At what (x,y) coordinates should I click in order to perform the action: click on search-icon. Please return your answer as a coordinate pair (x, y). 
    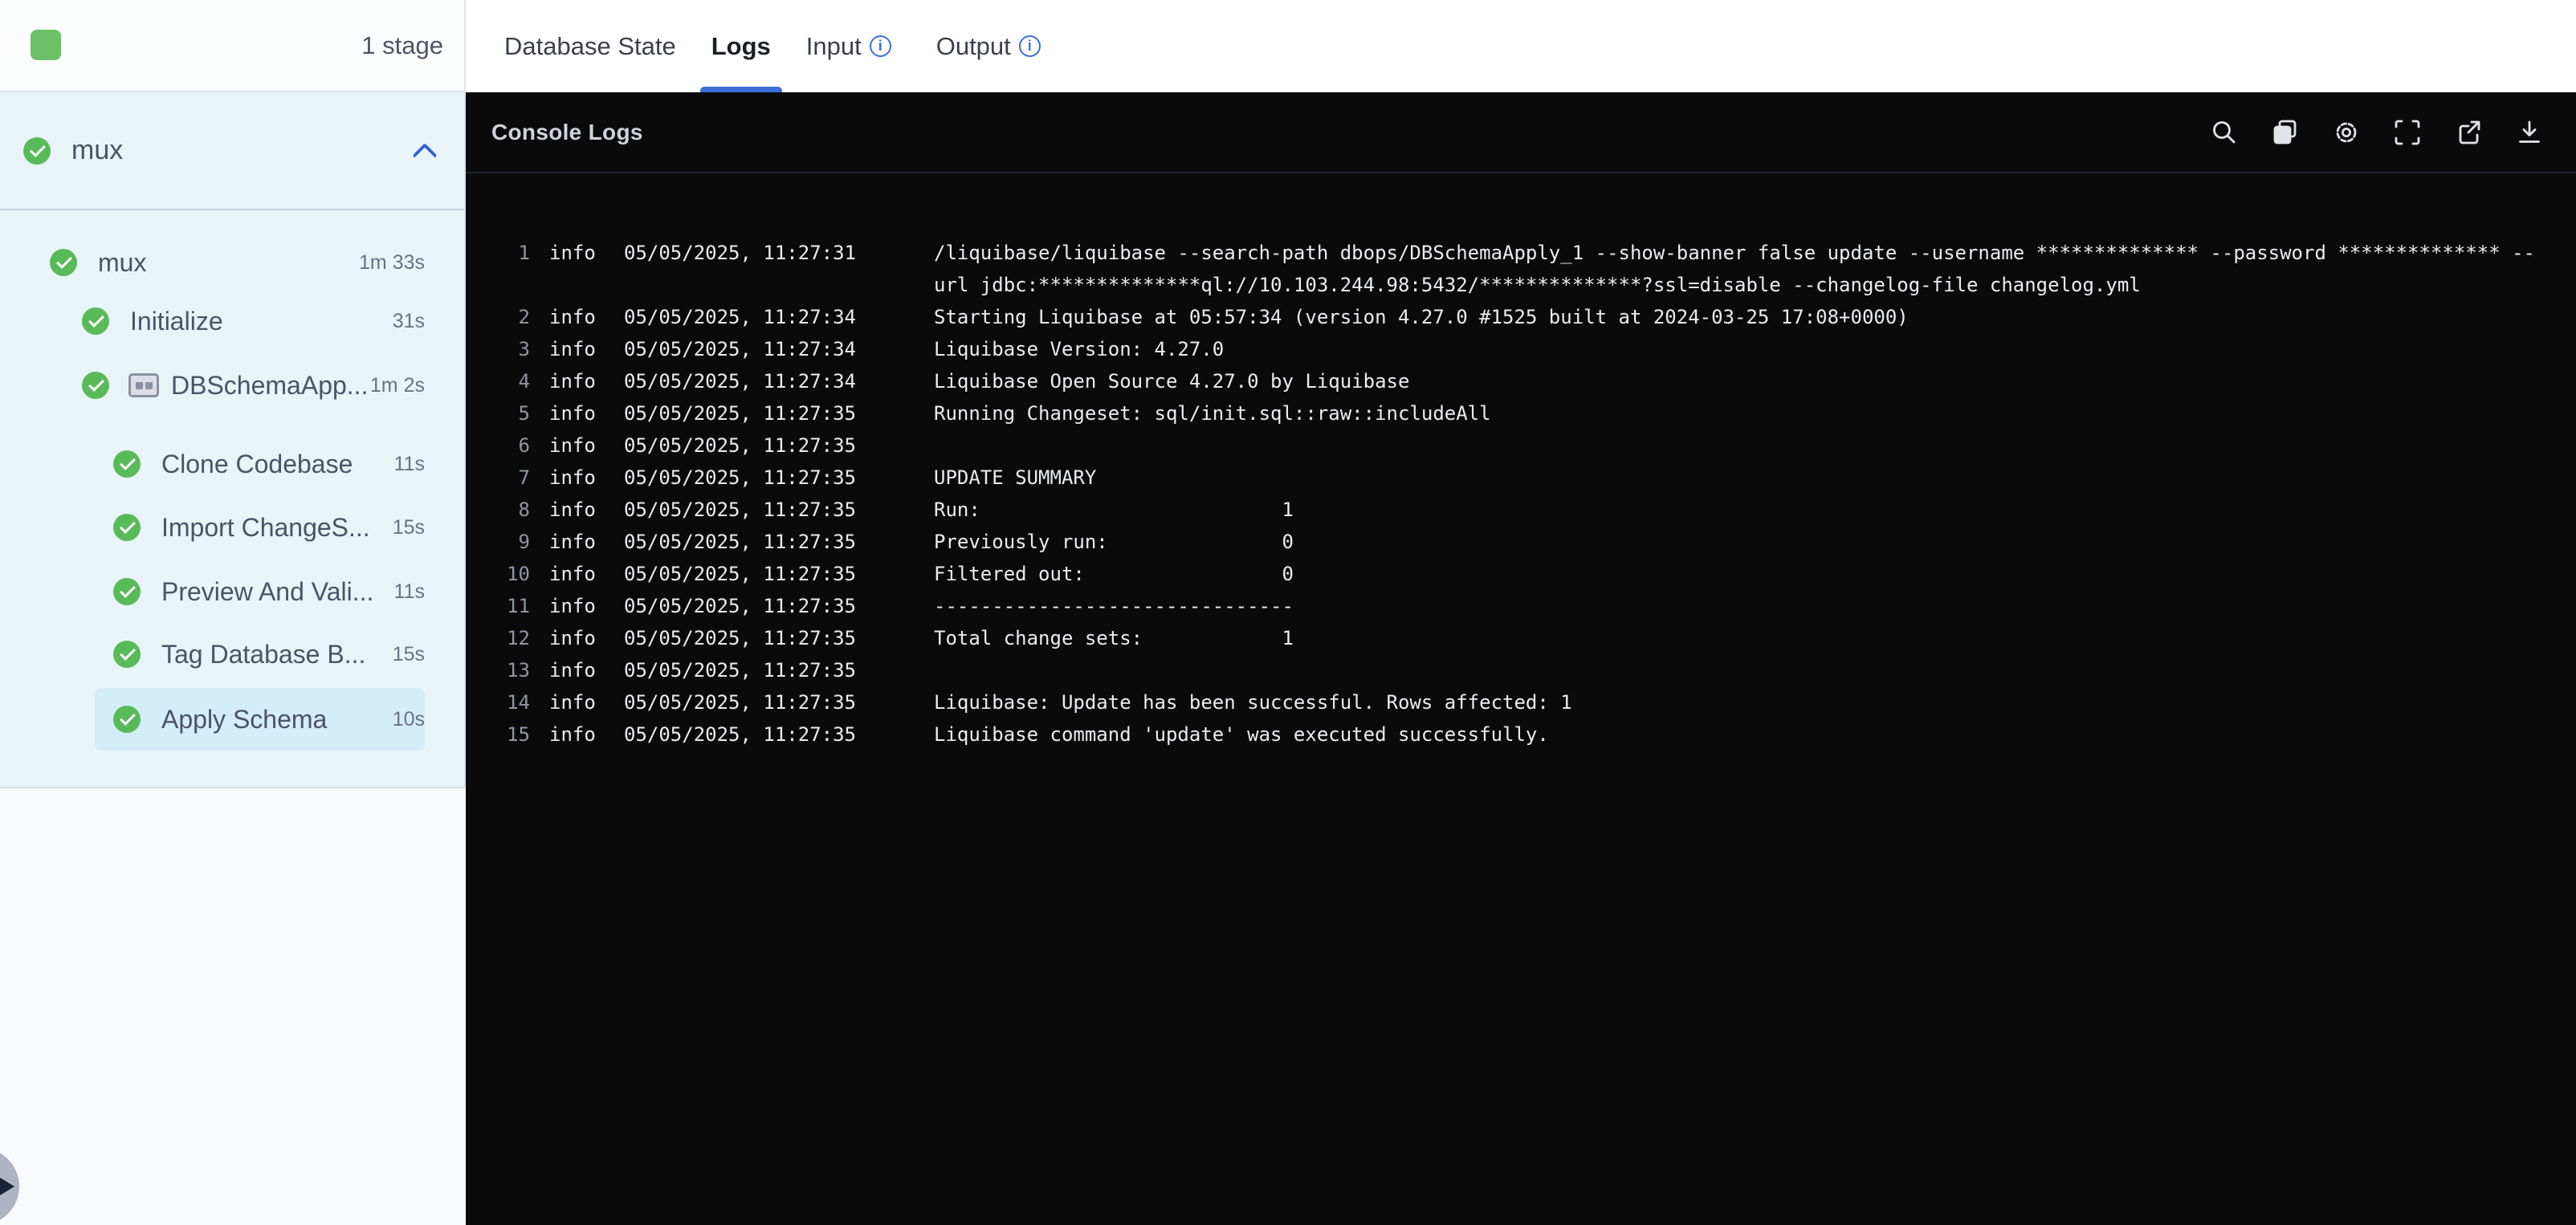
    Looking at the image, I should click on (2224, 132).